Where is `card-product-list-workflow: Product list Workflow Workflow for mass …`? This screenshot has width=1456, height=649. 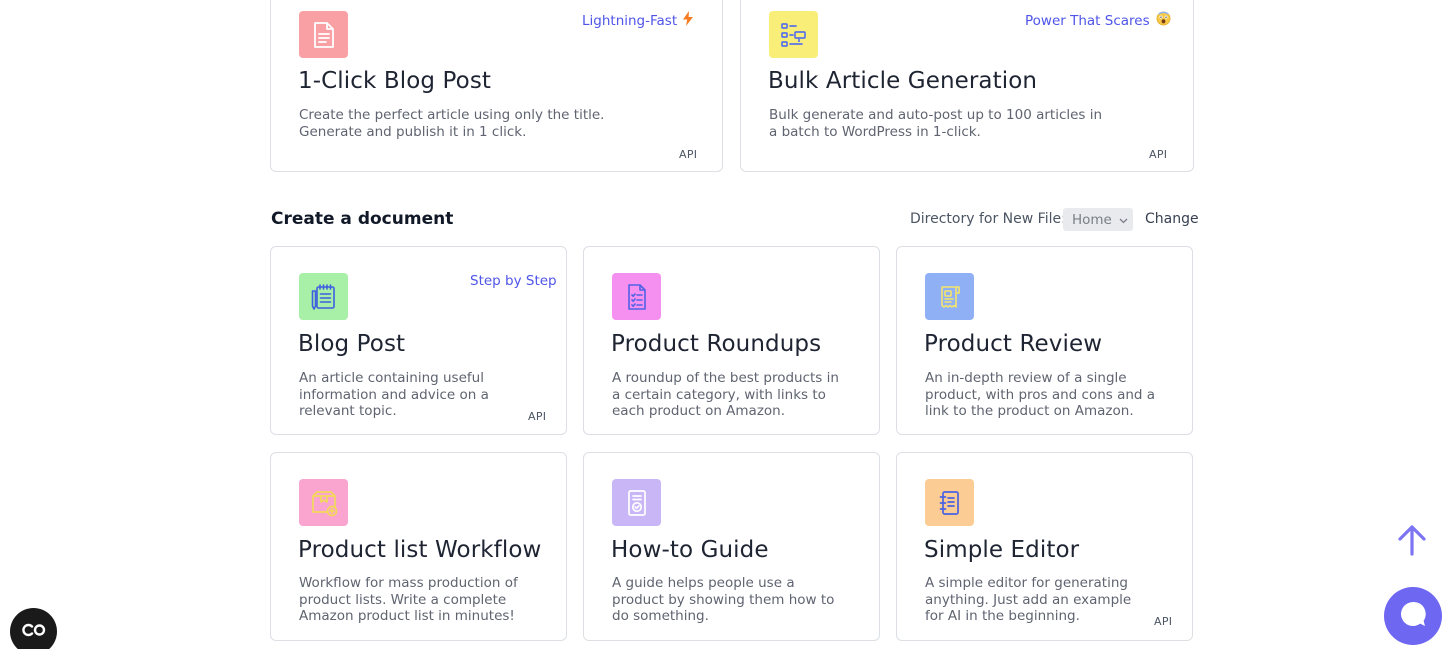 card-product-list-workflow: Product list Workflow Workflow for mass … is located at coordinates (418, 546).